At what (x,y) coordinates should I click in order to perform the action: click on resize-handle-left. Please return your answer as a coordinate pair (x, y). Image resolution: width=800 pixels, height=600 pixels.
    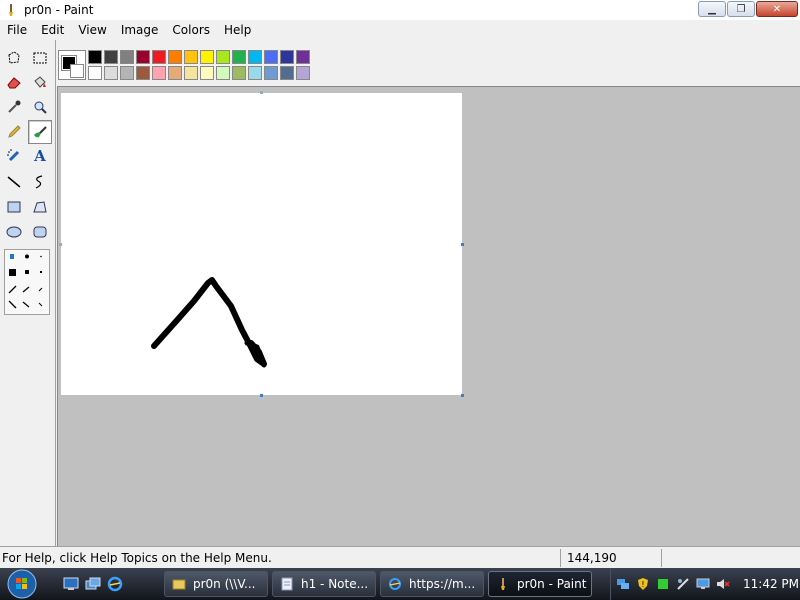
    Looking at the image, I should click on (60, 244).